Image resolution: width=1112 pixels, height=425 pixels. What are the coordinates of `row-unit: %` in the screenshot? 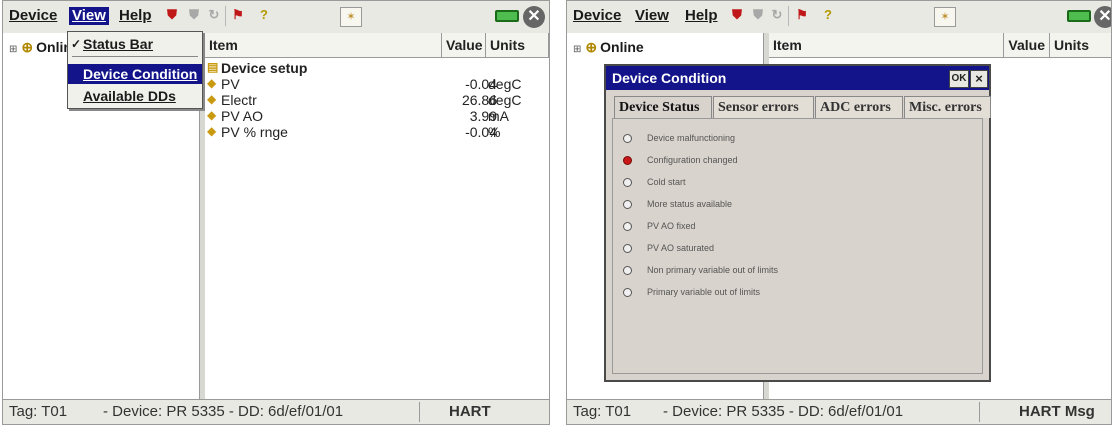 It's located at (494, 132).